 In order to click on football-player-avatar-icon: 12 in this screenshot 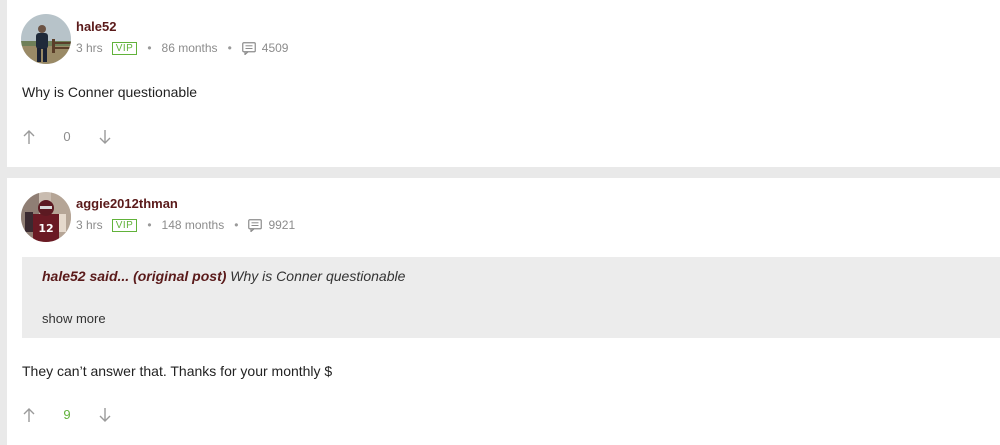, I will do `click(46, 217)`.